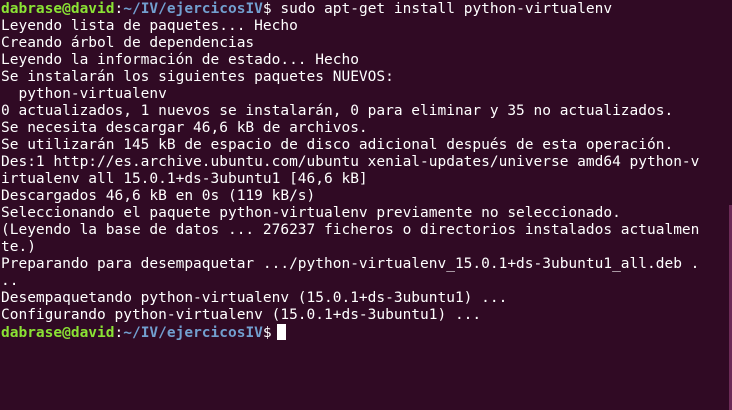 This screenshot has width=732, height=410. Describe the element at coordinates (128, 43) in the screenshot. I see `output-line: Creando árbol de dependencias` at that location.